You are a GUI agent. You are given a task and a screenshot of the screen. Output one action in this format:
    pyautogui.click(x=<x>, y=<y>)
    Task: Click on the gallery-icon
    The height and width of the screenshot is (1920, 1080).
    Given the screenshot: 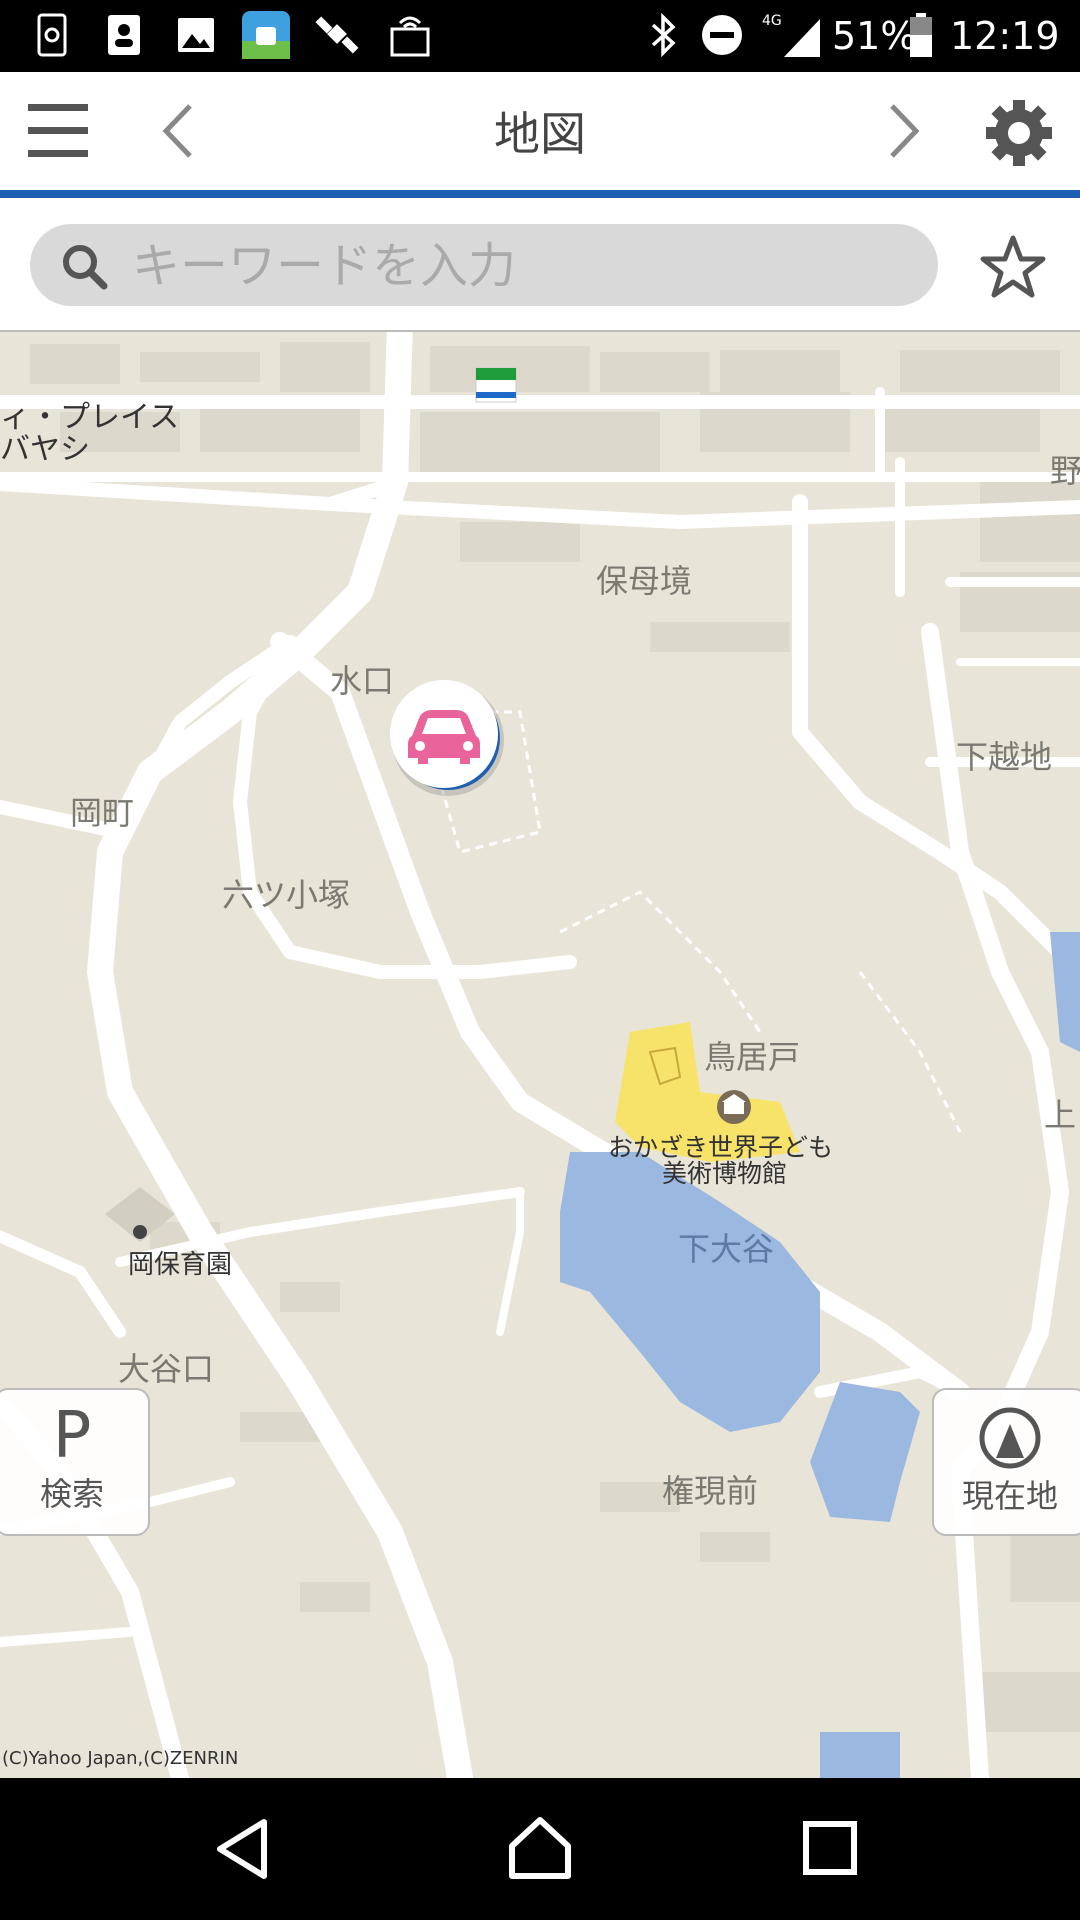 What is the action you would take?
    pyautogui.click(x=196, y=35)
    